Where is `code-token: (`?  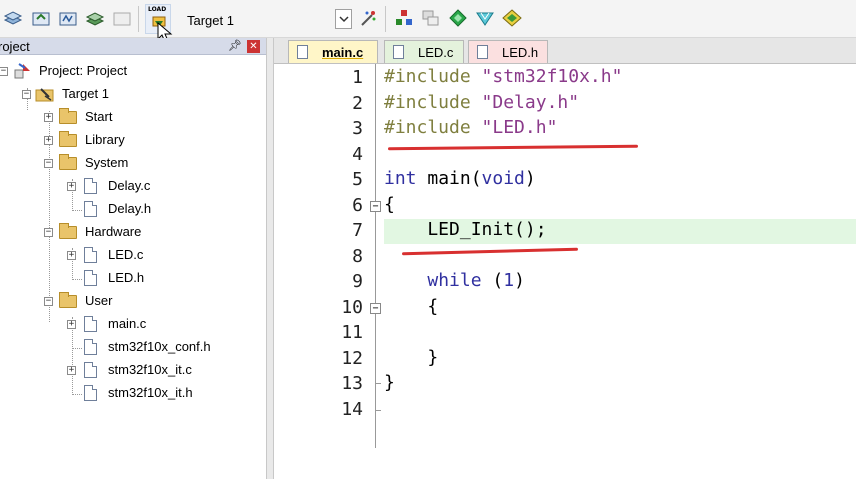 code-token: ( is located at coordinates (492, 280).